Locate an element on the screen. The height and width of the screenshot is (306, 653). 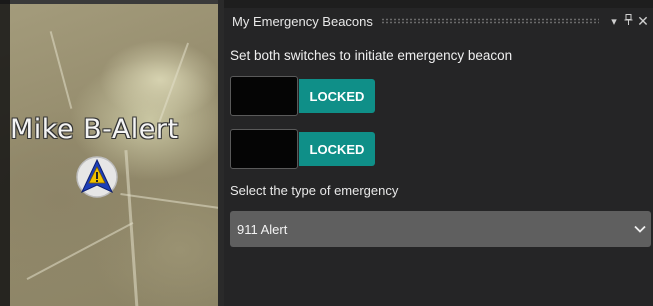
emergency-type-dropdown: 911 Alert is located at coordinates (440, 229).